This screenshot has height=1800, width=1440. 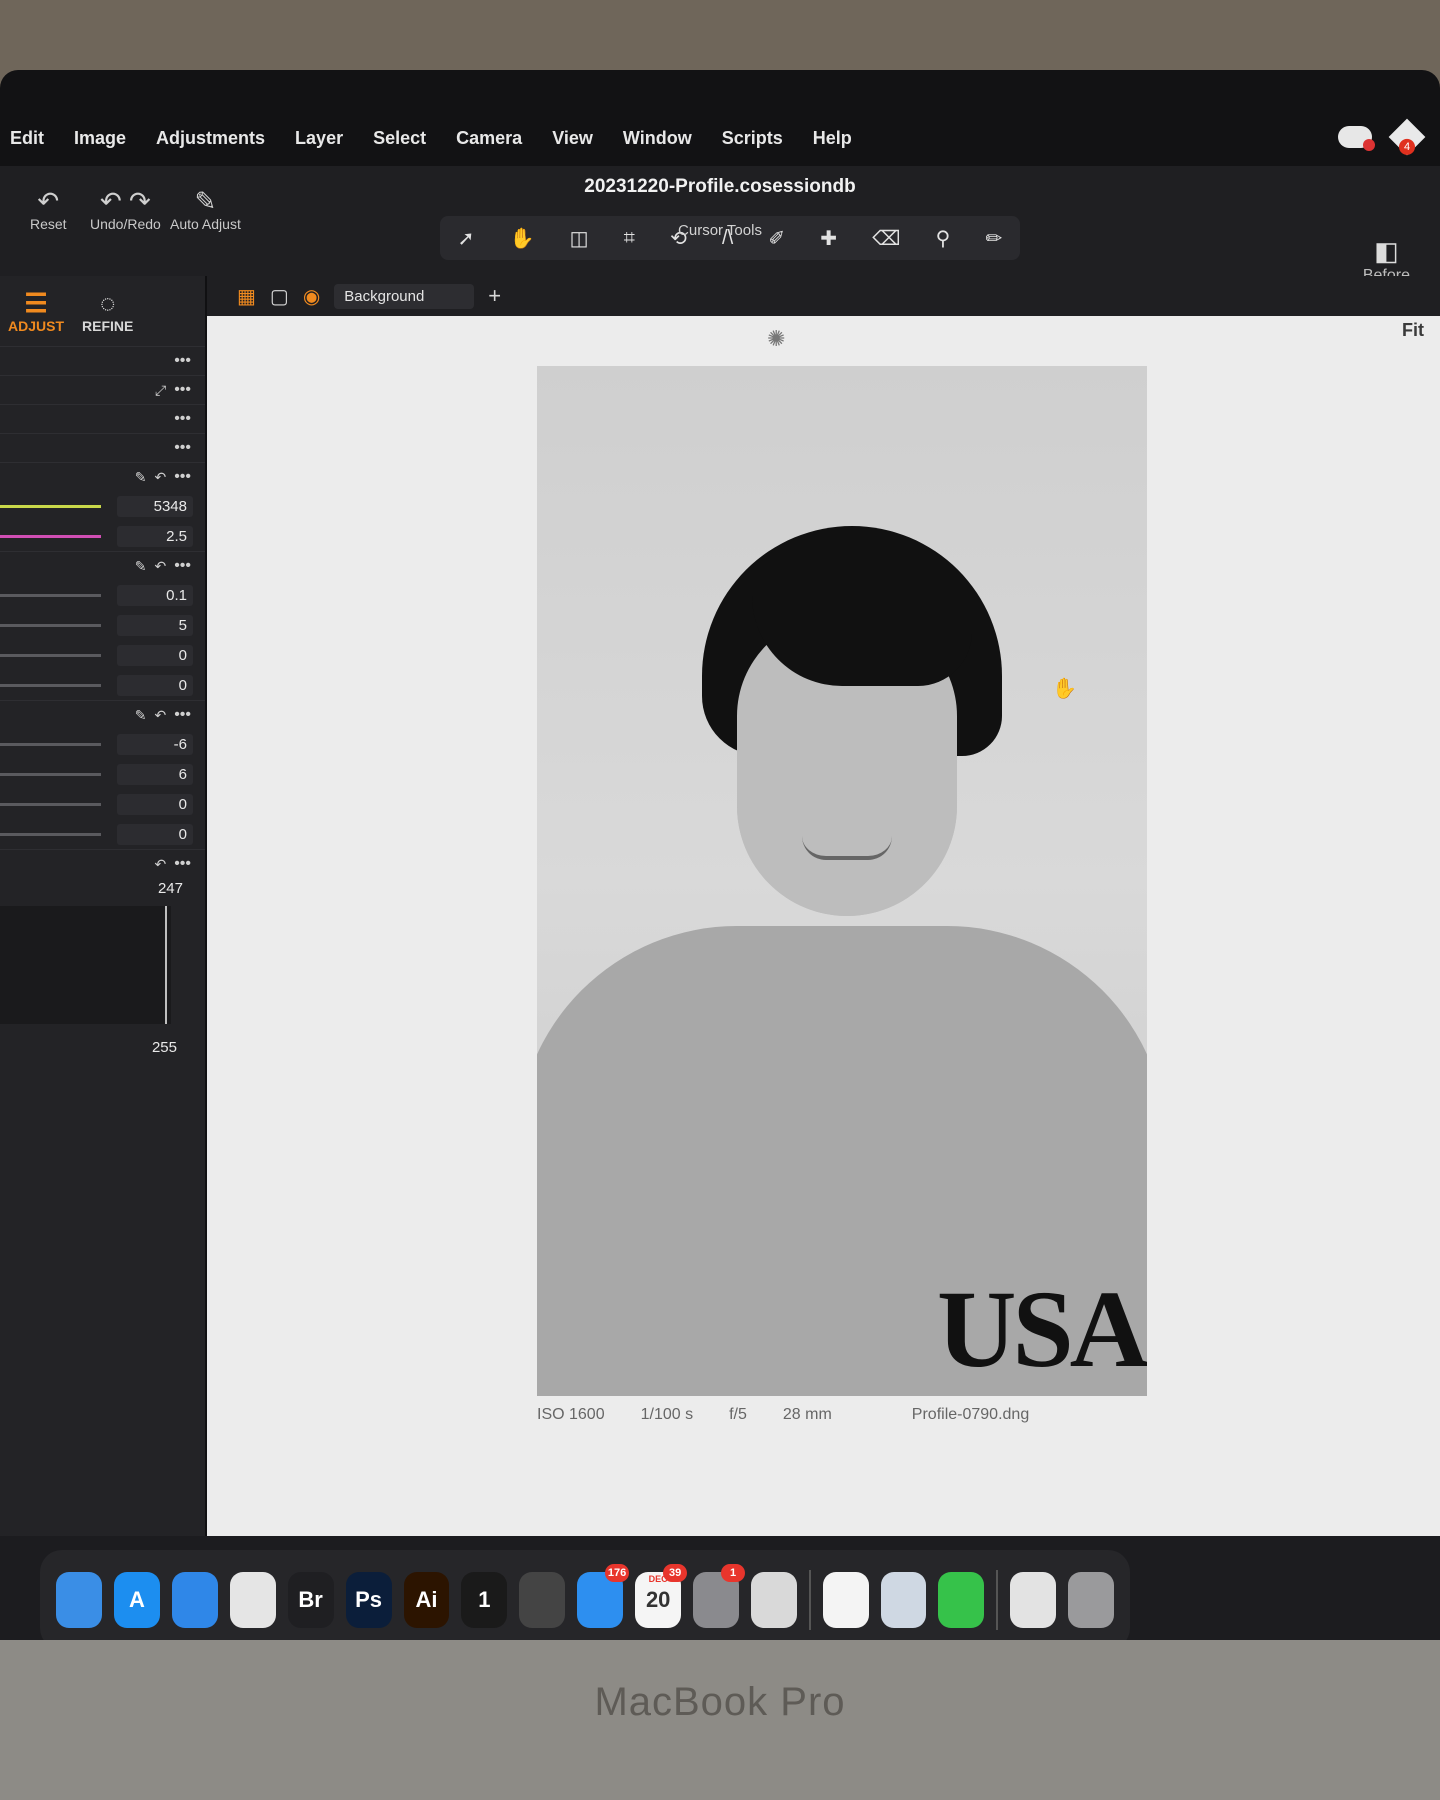 I want to click on white-balance-header: ✎ ↶ •••, so click(x=102, y=476).